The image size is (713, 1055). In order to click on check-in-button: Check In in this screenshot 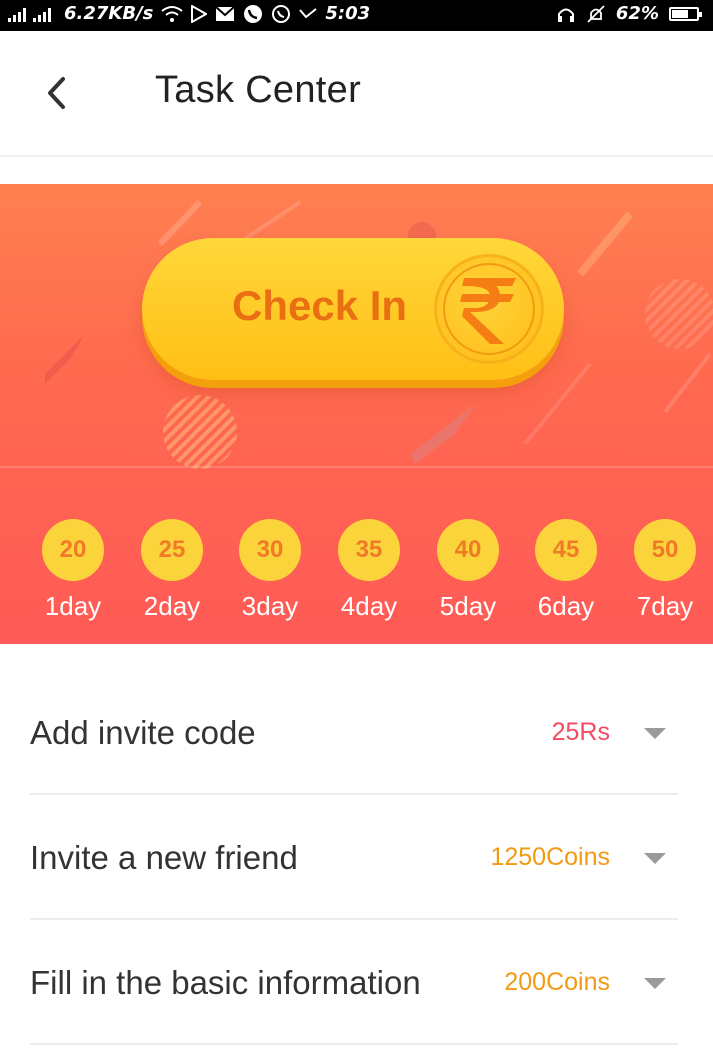, I will do `click(353, 309)`.